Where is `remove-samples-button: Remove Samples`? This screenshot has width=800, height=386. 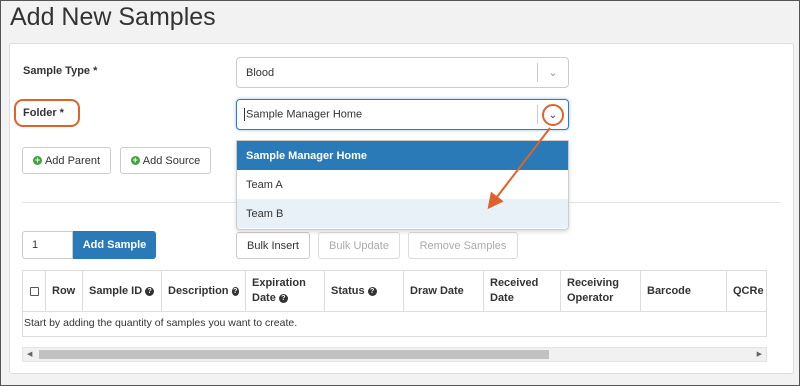 remove-samples-button: Remove Samples is located at coordinates (463, 245).